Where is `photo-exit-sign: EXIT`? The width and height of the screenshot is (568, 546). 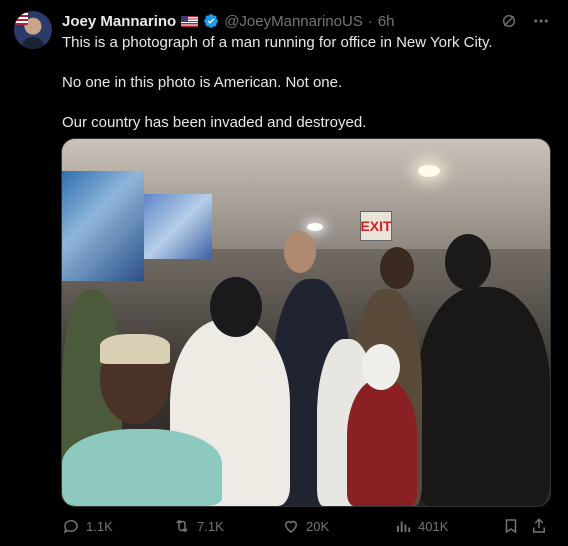
photo-exit-sign: EXIT is located at coordinates (376, 226).